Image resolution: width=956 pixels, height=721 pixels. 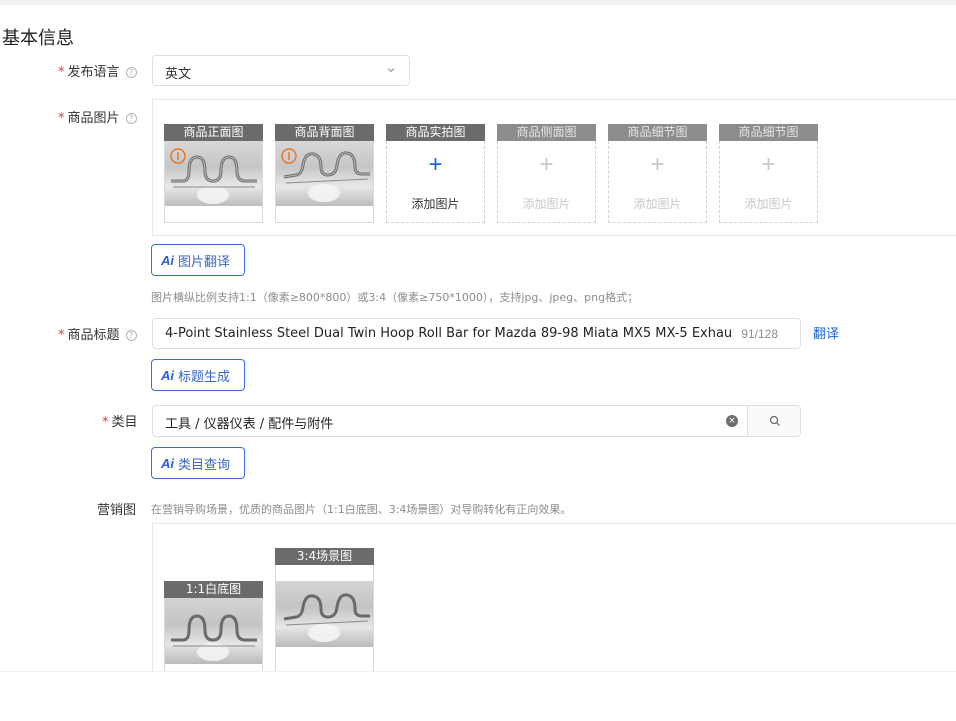 I want to click on category-label: * 类目, so click(x=120, y=420).